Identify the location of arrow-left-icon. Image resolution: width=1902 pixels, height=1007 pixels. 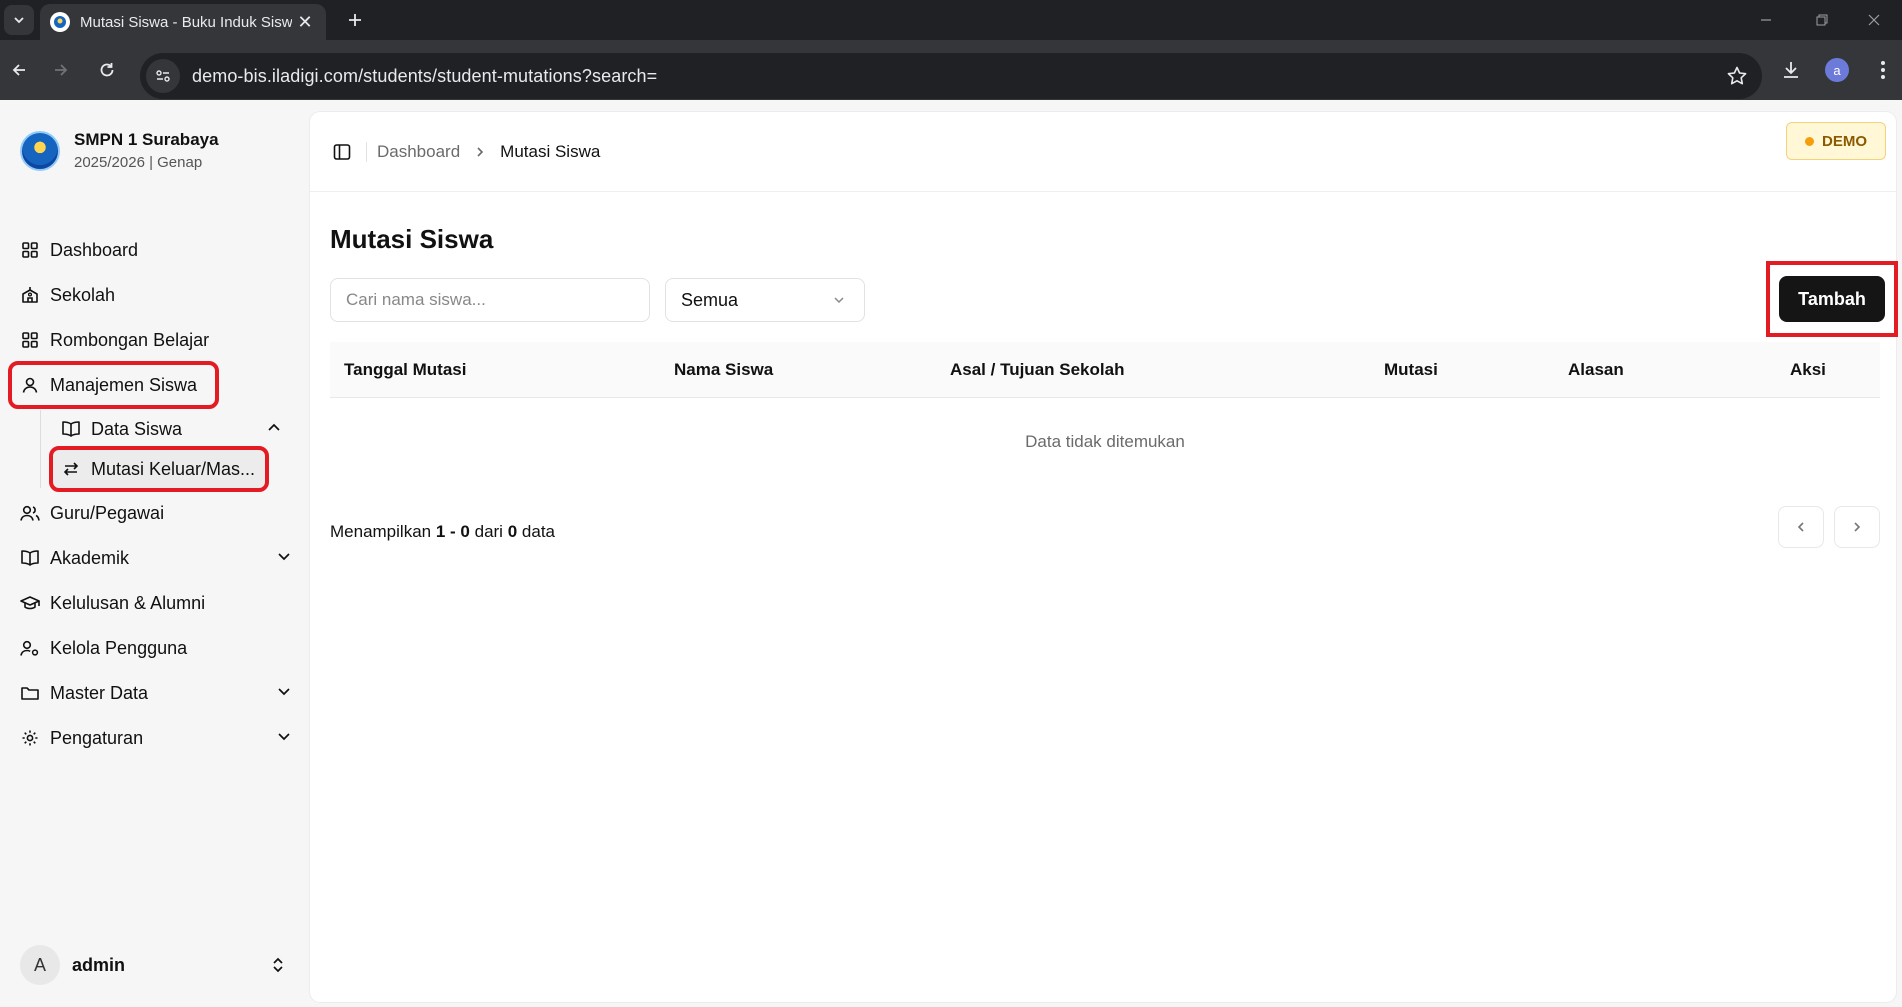
(18, 70).